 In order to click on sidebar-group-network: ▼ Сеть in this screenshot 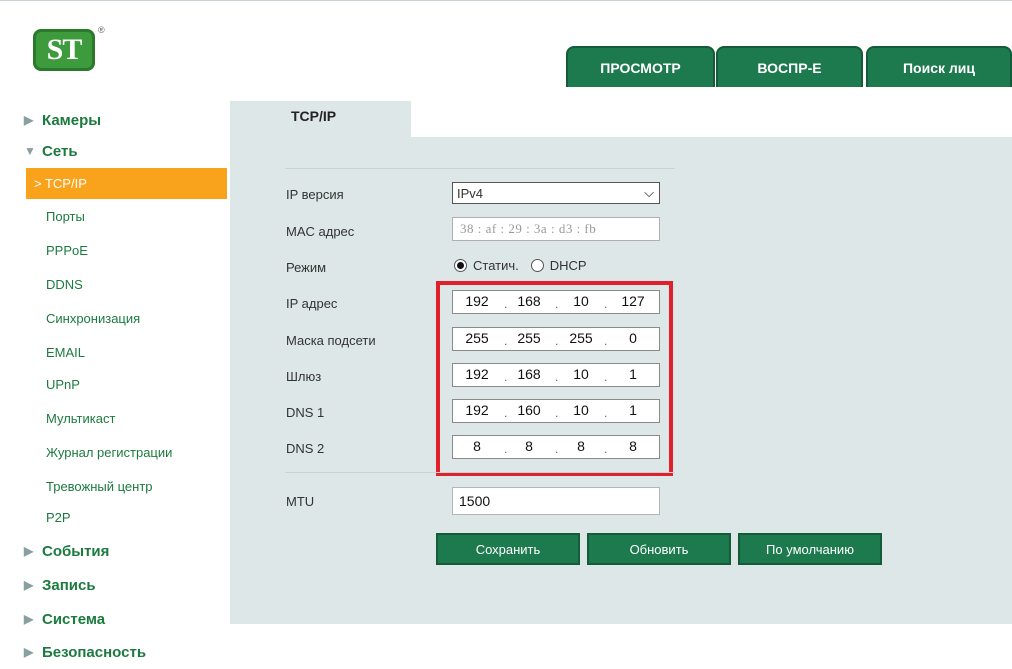, I will do `click(51, 151)`.